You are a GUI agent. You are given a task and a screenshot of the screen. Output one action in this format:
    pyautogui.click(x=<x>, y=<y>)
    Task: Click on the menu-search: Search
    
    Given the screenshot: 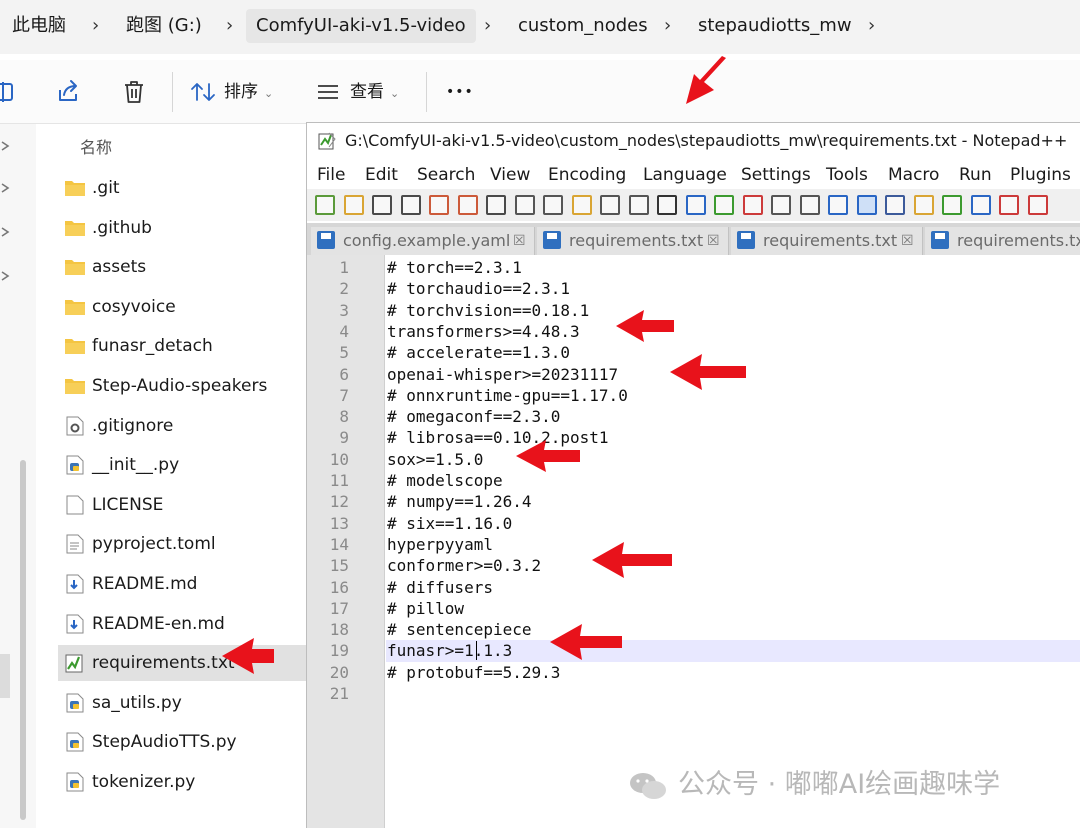 What is the action you would take?
    pyautogui.click(x=446, y=175)
    